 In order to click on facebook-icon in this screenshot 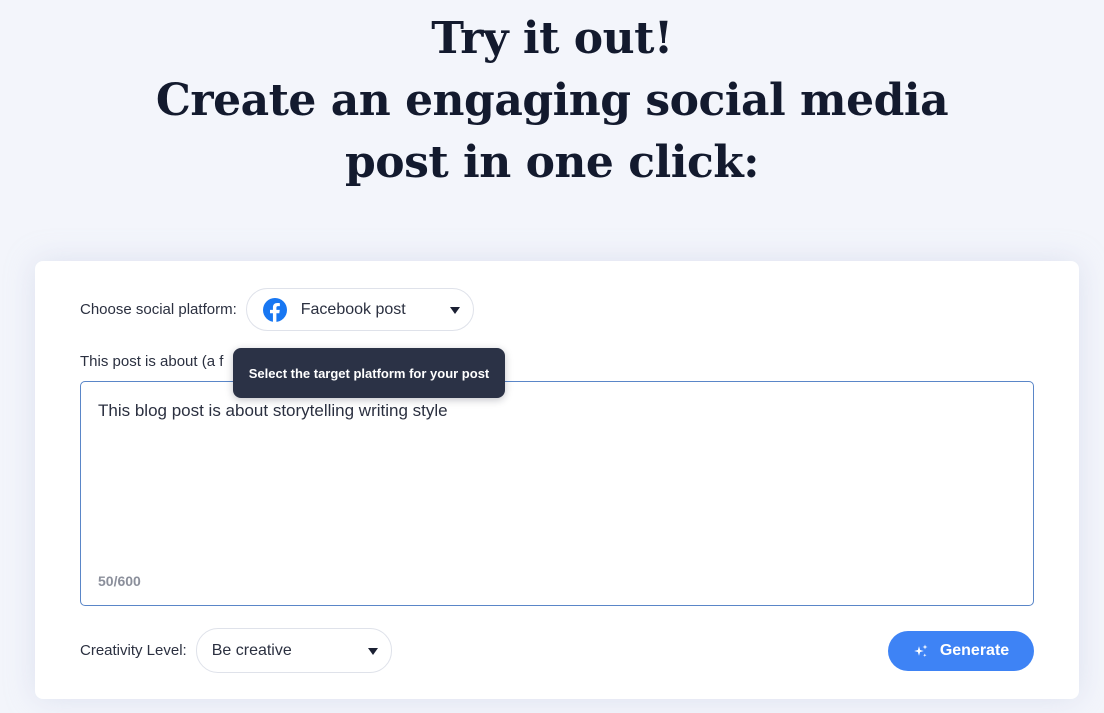, I will do `click(274, 309)`.